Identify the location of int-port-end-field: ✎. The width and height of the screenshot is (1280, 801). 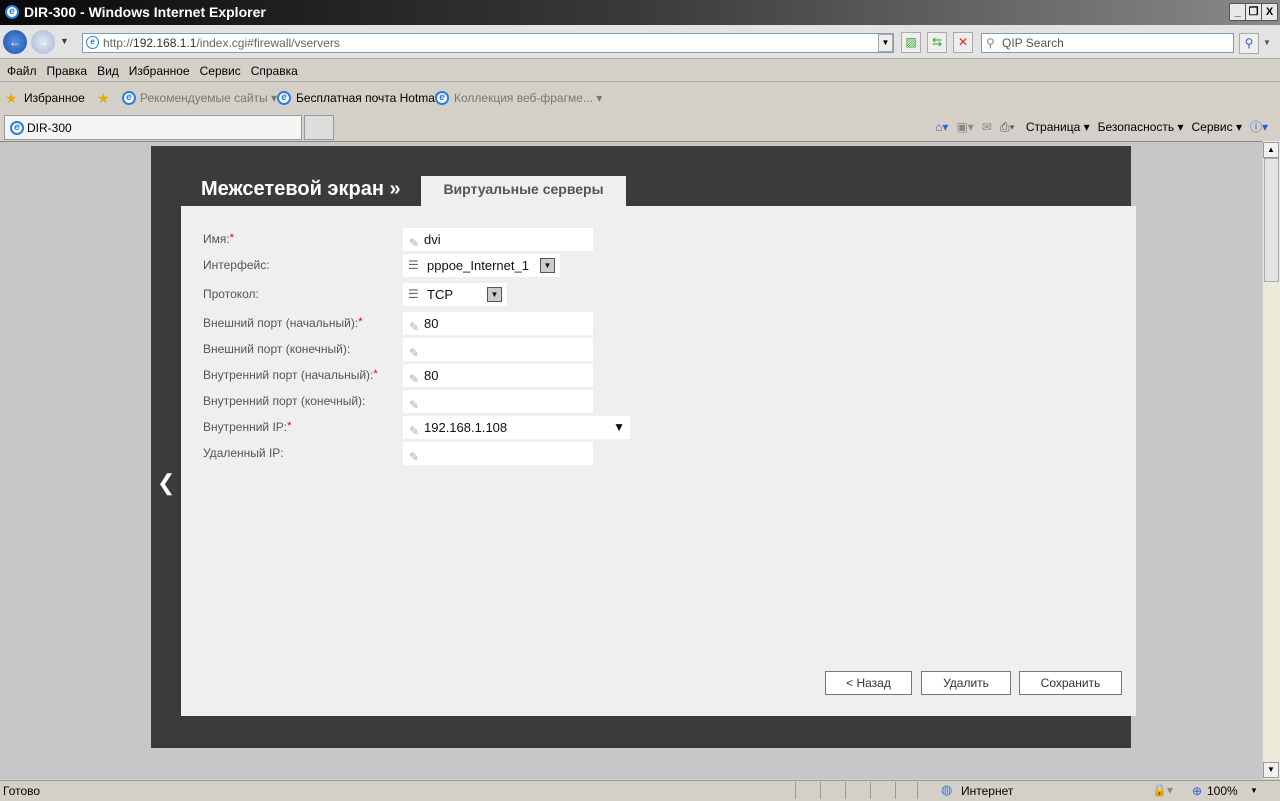
(498, 401).